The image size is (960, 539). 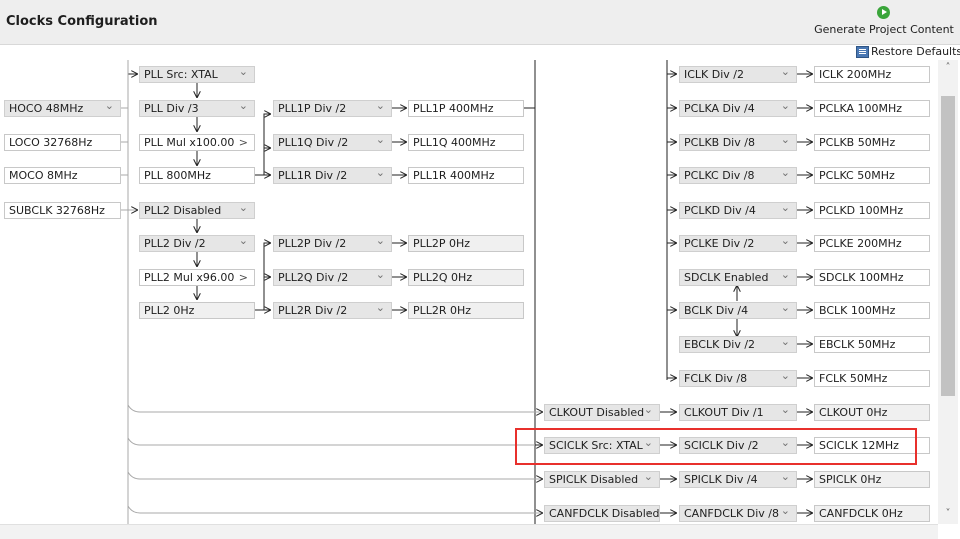 What do you see at coordinates (862, 52) in the screenshot?
I see `restore-defaults-icon` at bounding box center [862, 52].